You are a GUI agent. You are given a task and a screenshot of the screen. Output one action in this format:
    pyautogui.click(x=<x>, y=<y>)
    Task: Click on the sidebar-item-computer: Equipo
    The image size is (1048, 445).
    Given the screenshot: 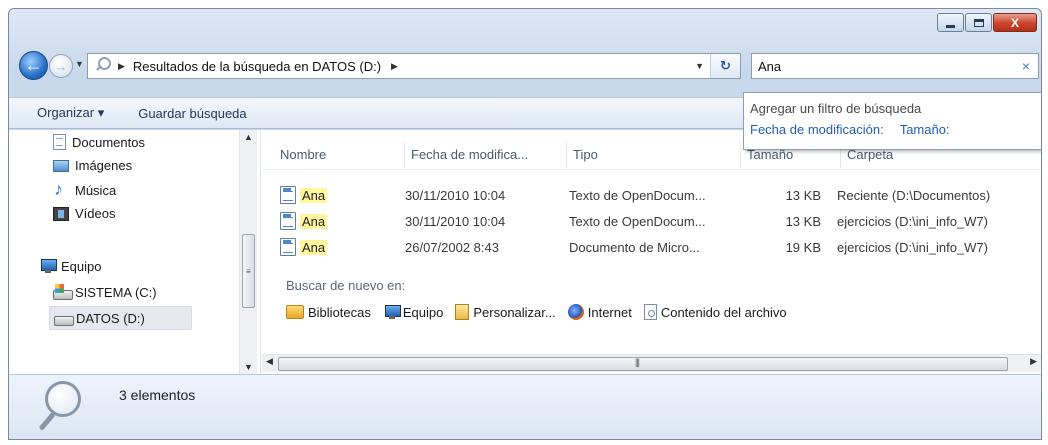 What is the action you would take?
    pyautogui.click(x=70, y=266)
    